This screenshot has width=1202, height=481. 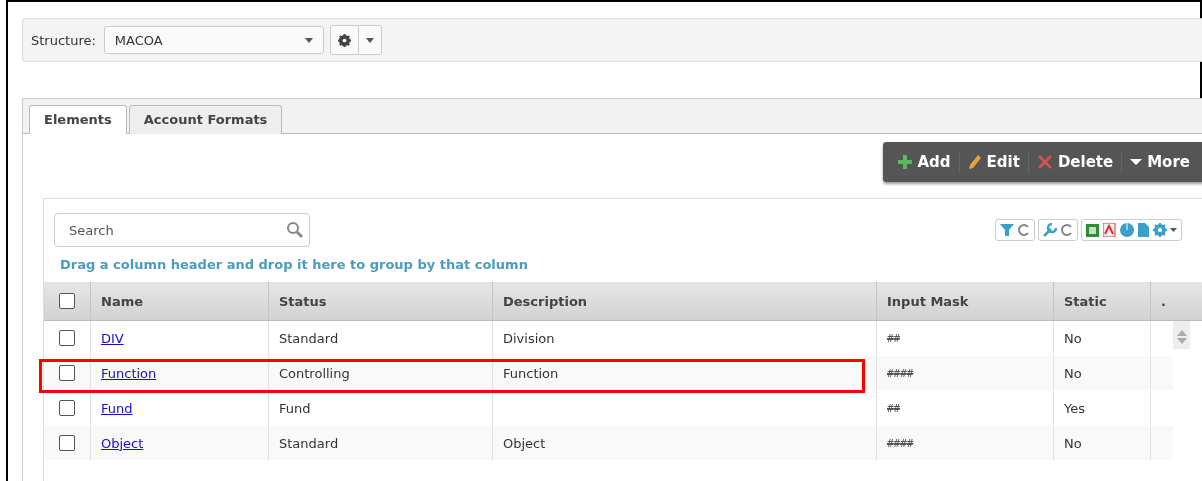 I want to click on document-icon, so click(x=1143, y=230).